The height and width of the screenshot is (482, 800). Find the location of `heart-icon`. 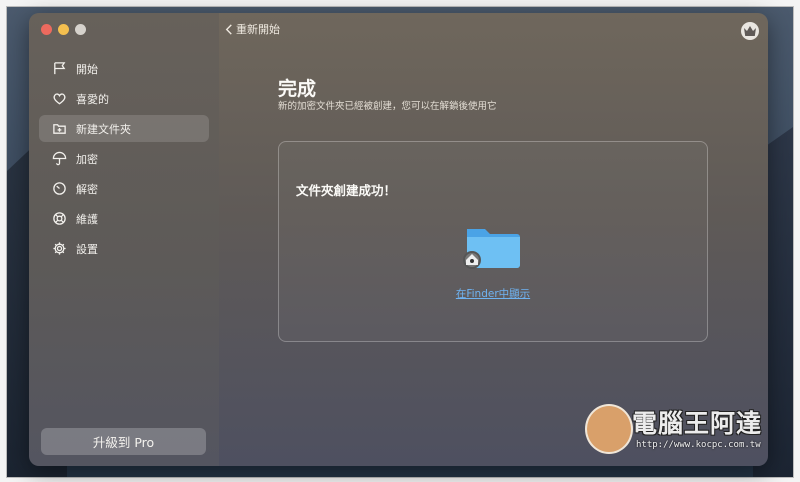

heart-icon is located at coordinates (59, 99).